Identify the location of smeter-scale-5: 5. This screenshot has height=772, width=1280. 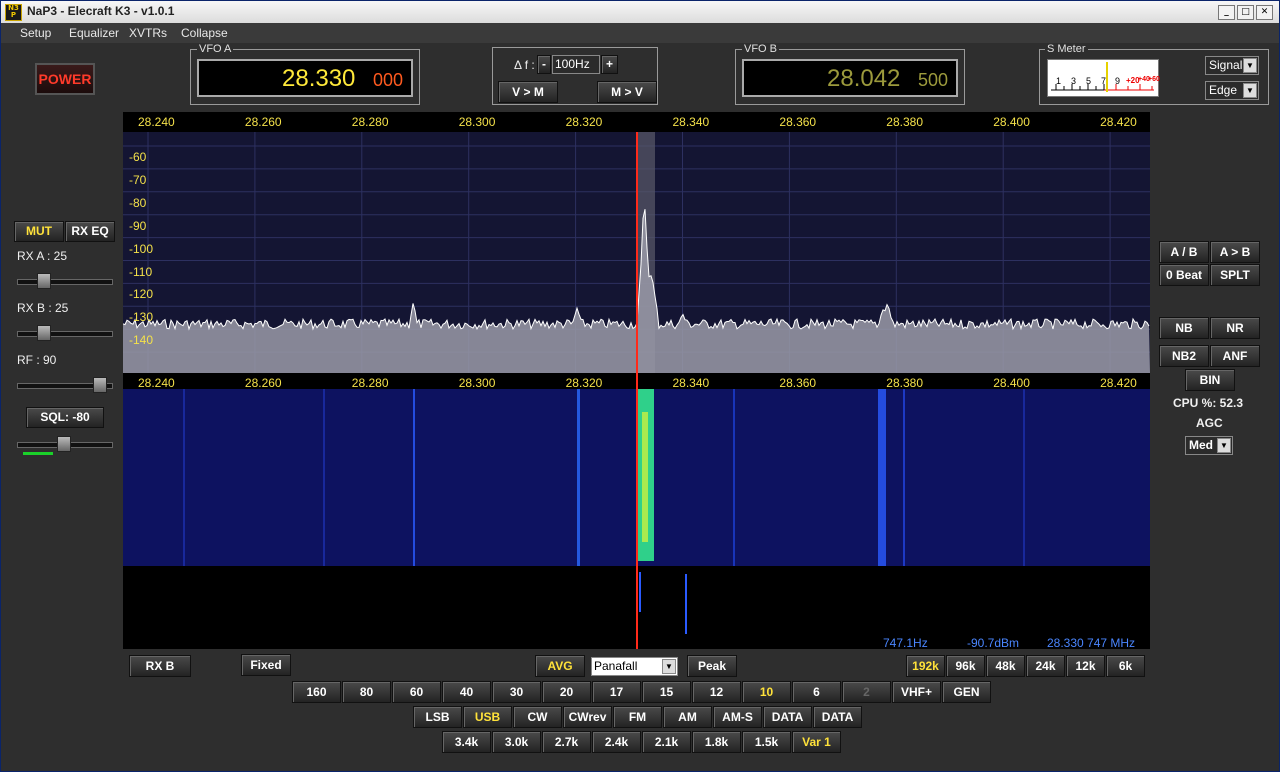
(1089, 81).